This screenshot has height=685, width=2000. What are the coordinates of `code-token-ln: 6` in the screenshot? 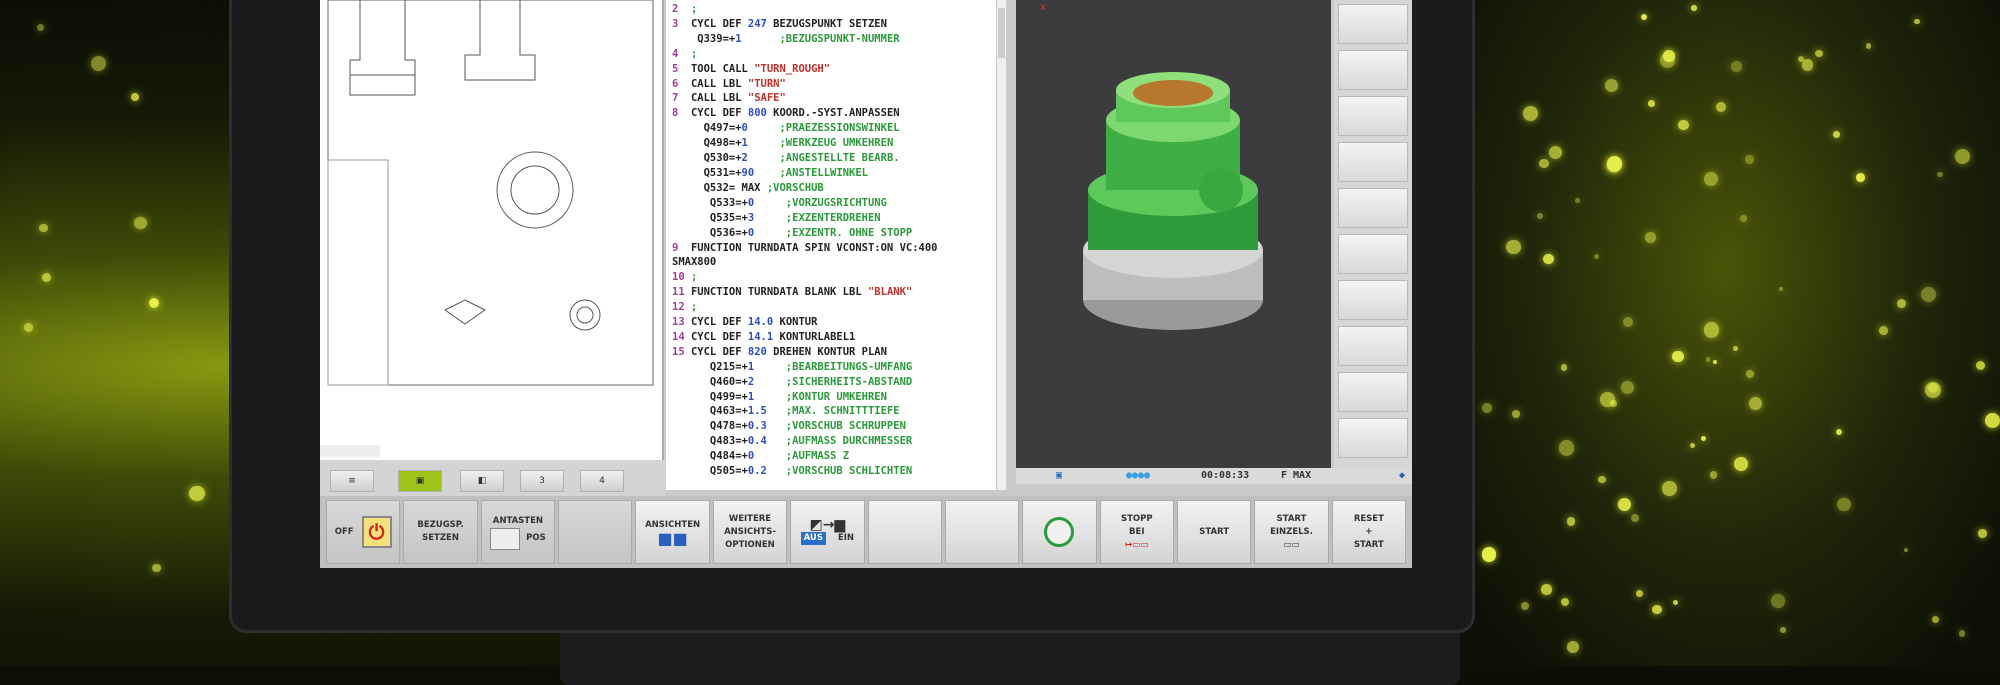 It's located at (681, 83).